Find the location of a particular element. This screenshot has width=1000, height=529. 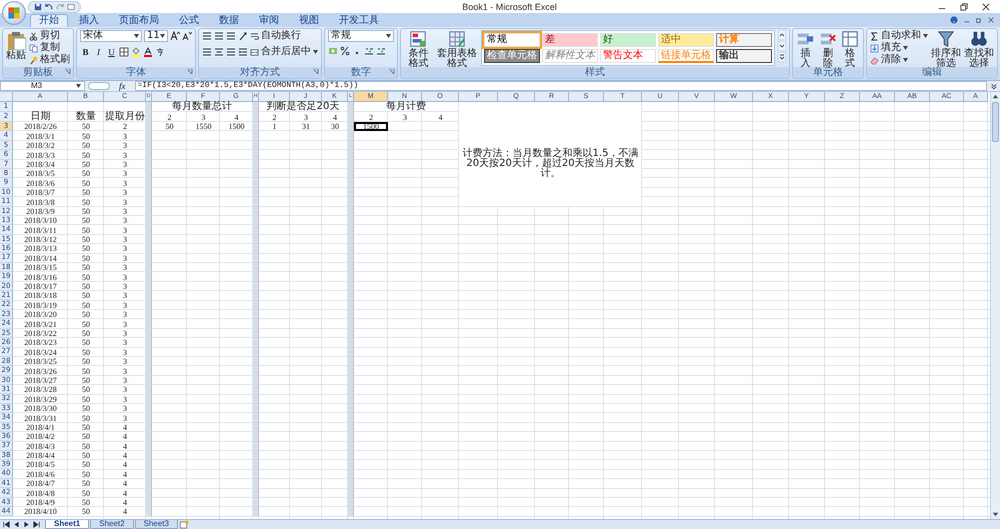

sheet-tab: Sheet3 is located at coordinates (156, 524).